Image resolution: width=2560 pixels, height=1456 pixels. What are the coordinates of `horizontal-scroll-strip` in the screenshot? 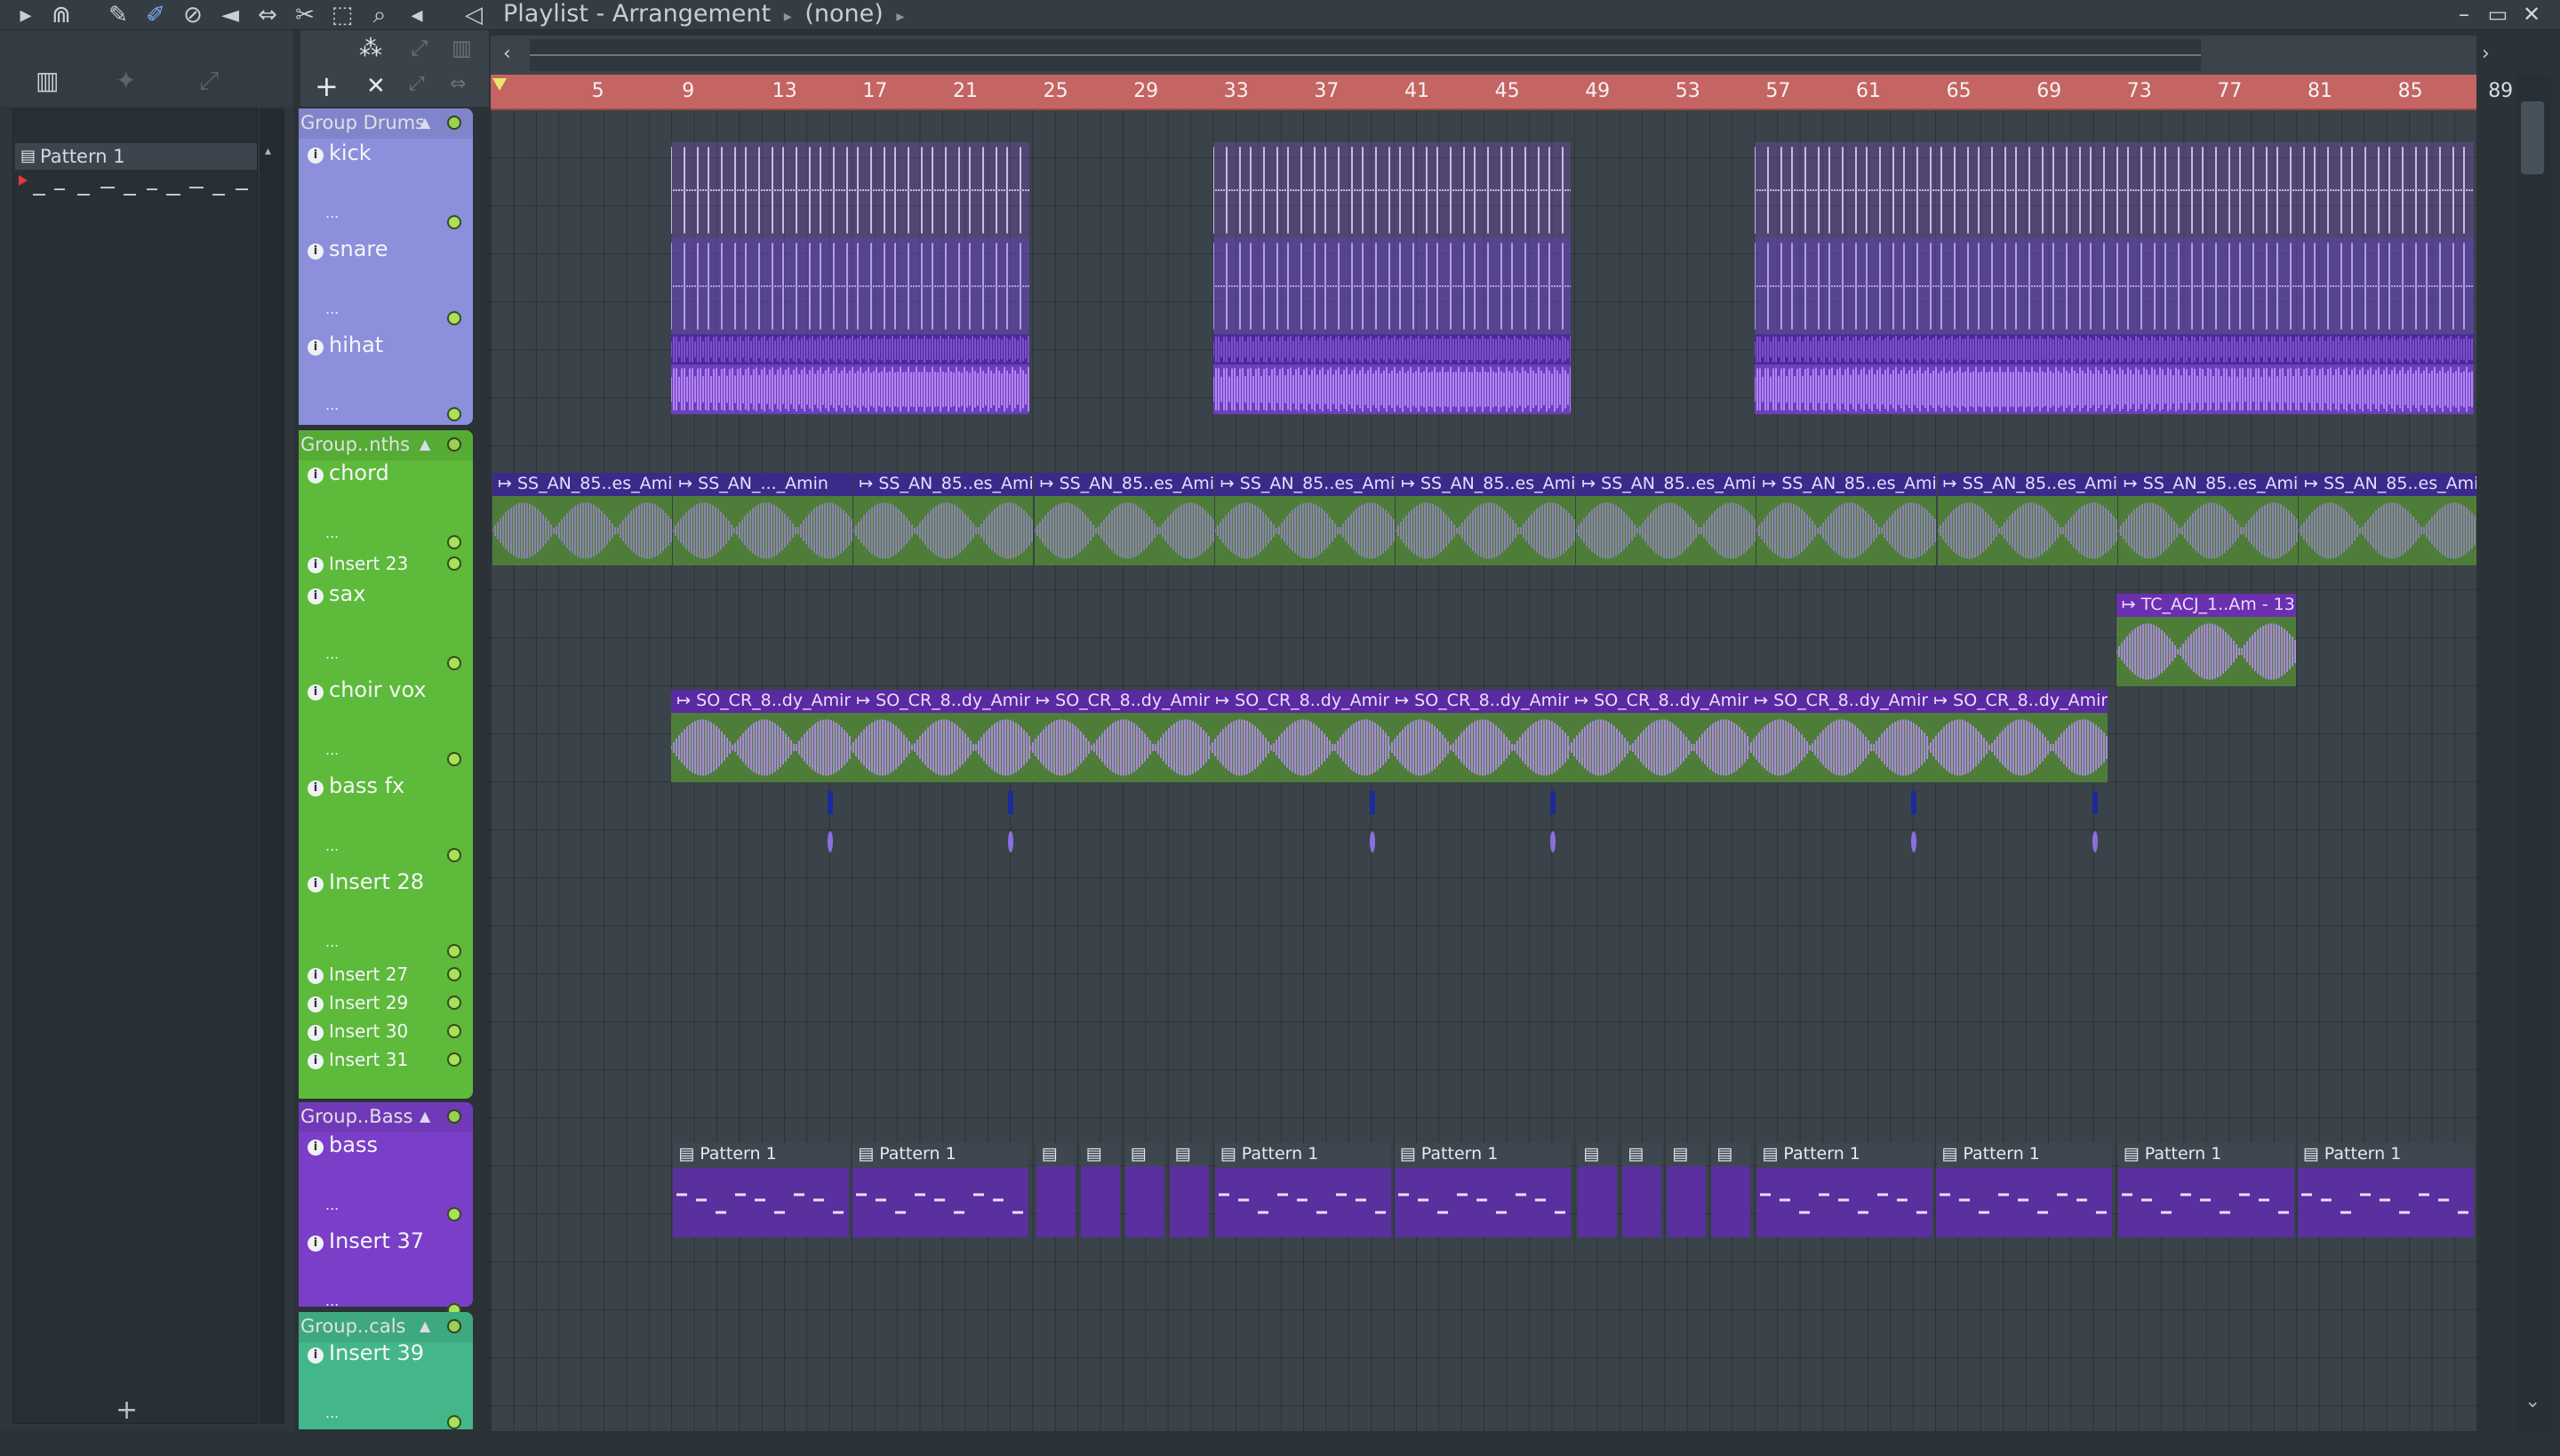 It's located at (1280, 1443).